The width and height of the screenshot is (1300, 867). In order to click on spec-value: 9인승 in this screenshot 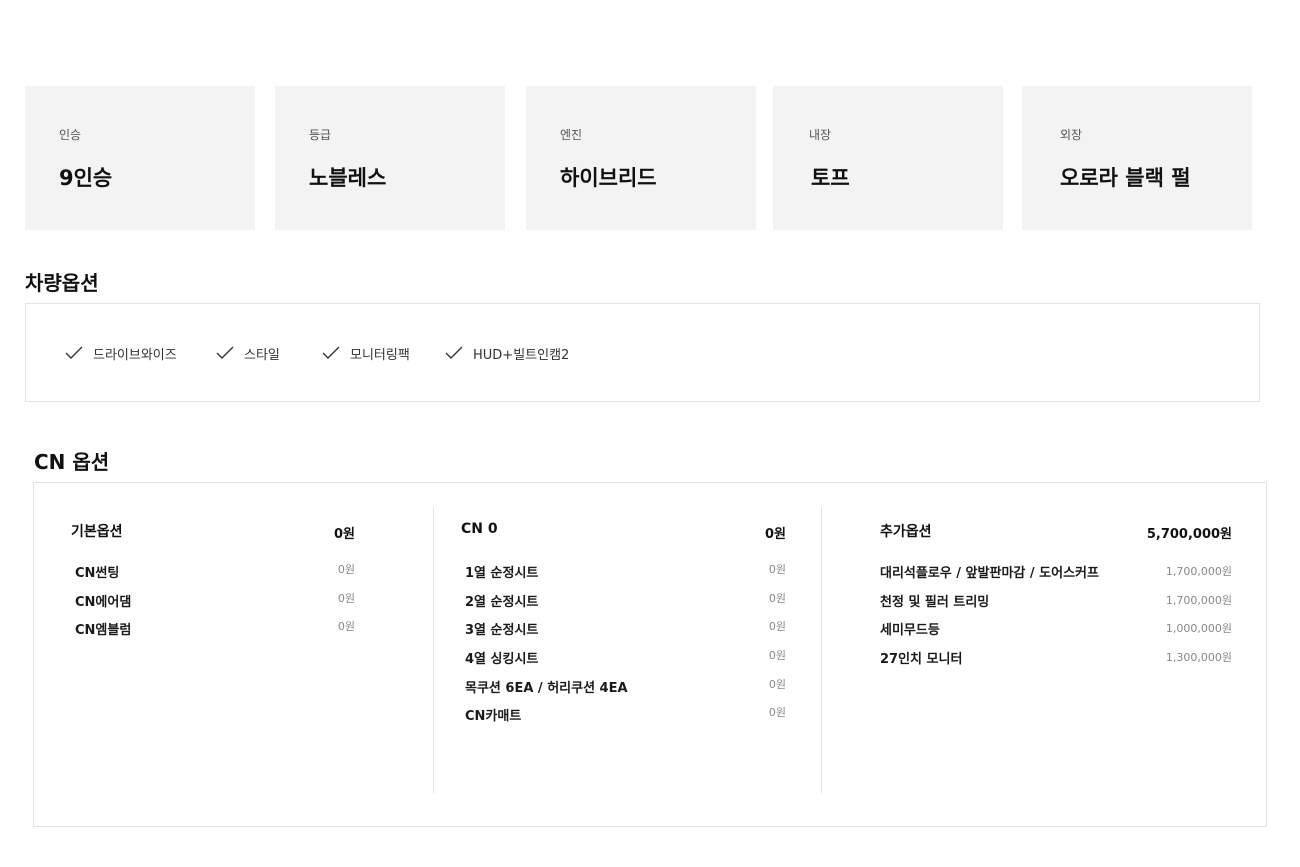, I will do `click(86, 178)`.